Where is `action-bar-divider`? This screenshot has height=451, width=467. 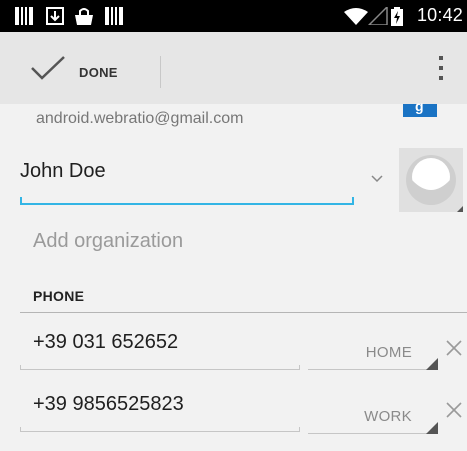 action-bar-divider is located at coordinates (160, 72).